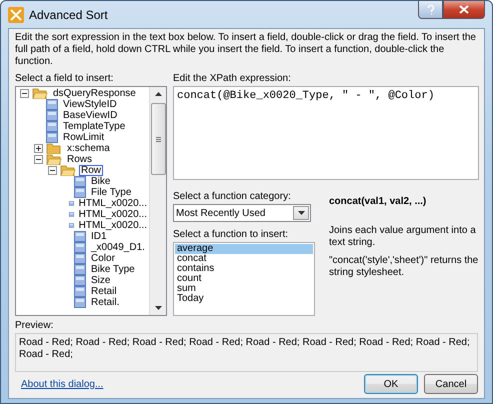 The width and height of the screenshot is (493, 404). I want to click on tree-item: RowLimit, so click(83, 137).